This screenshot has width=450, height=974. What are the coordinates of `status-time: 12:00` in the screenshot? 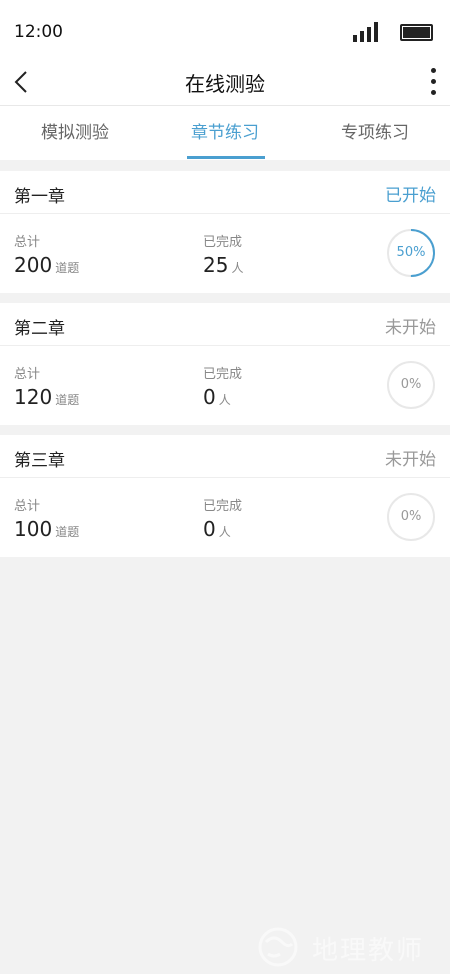 It's located at (38, 32).